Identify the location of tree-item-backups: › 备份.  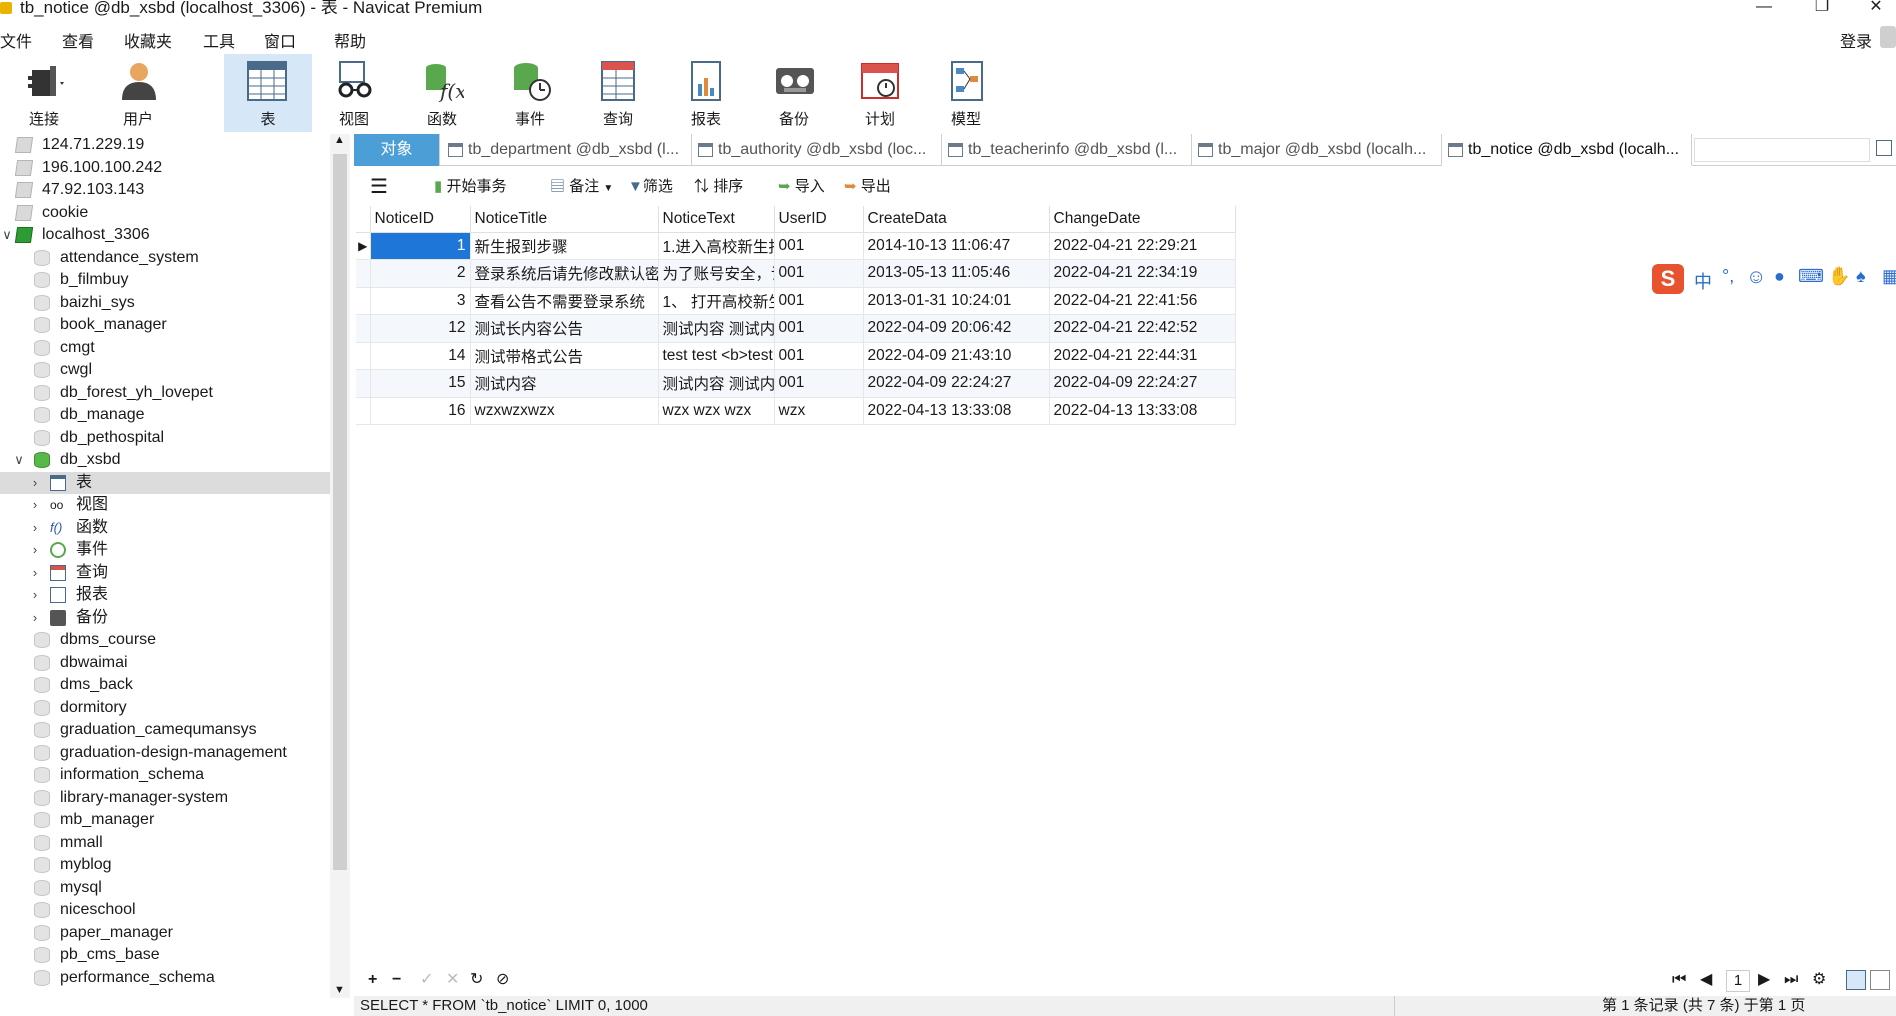
(165, 618).